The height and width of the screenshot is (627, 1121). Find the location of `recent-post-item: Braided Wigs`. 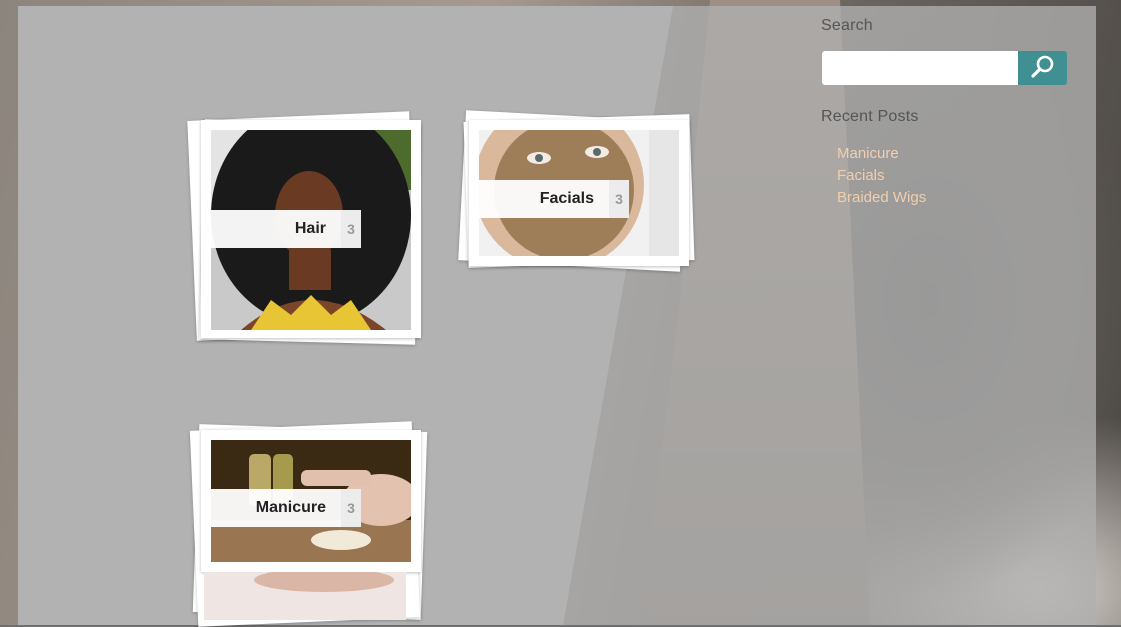

recent-post-item: Braided Wigs is located at coordinates (881, 198).